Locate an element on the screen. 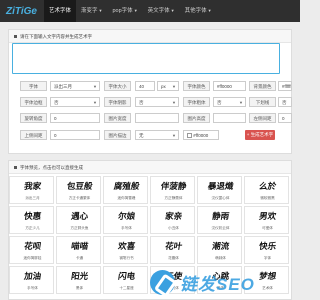  font-preview-image: 伴菠静 is located at coordinates (174, 187).